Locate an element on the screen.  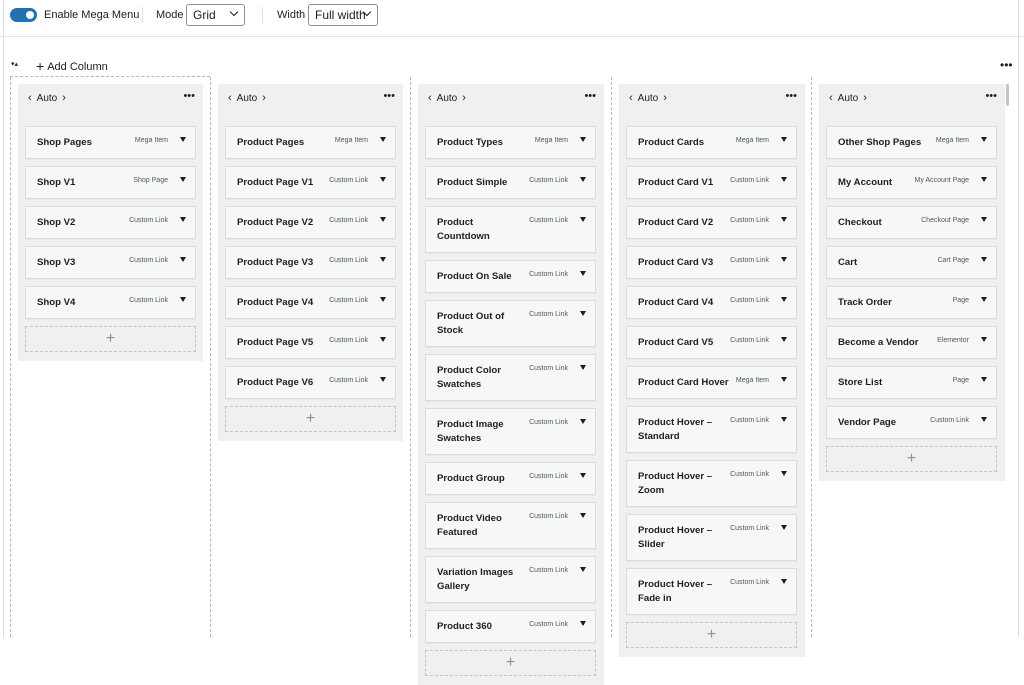
menu-item: Product Card V2 Custom Link is located at coordinates (711, 222).